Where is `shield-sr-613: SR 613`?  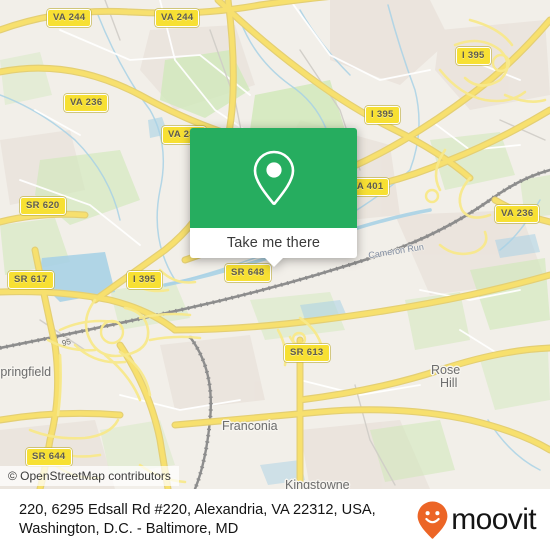
shield-sr-613: SR 613 is located at coordinates (307, 353).